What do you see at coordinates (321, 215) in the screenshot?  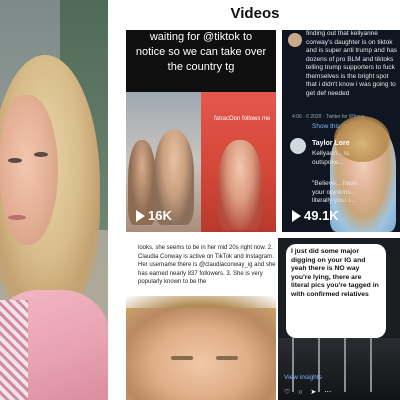 I see `view-count-value: 49.1K` at bounding box center [321, 215].